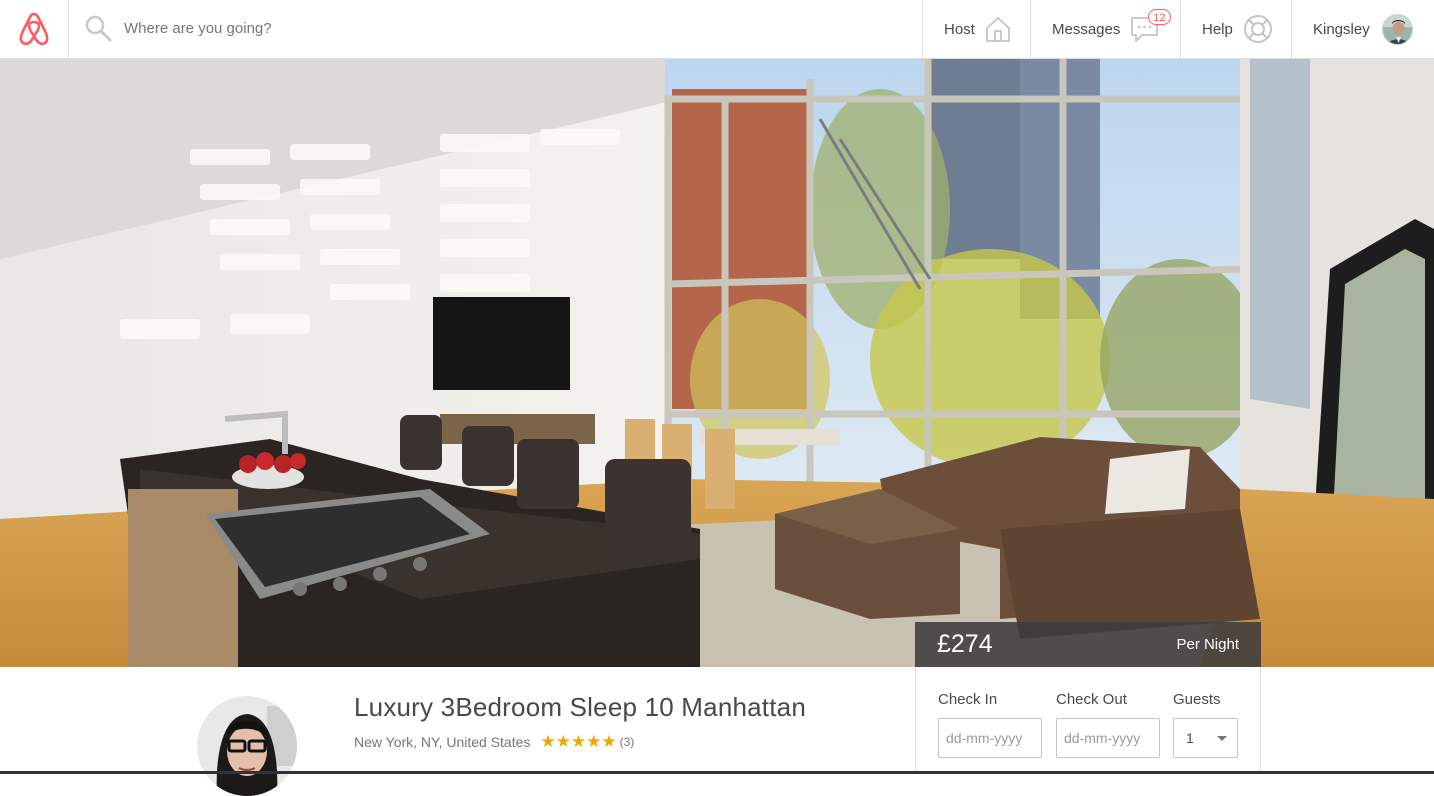 The height and width of the screenshot is (796, 1434). I want to click on nav-host: Host, so click(976, 29).